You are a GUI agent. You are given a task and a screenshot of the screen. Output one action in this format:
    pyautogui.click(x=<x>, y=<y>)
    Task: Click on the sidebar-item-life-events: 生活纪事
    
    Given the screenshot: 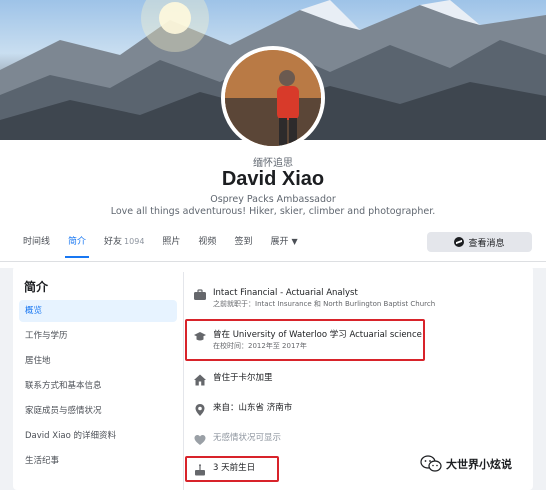 What is the action you would take?
    pyautogui.click(x=98, y=461)
    